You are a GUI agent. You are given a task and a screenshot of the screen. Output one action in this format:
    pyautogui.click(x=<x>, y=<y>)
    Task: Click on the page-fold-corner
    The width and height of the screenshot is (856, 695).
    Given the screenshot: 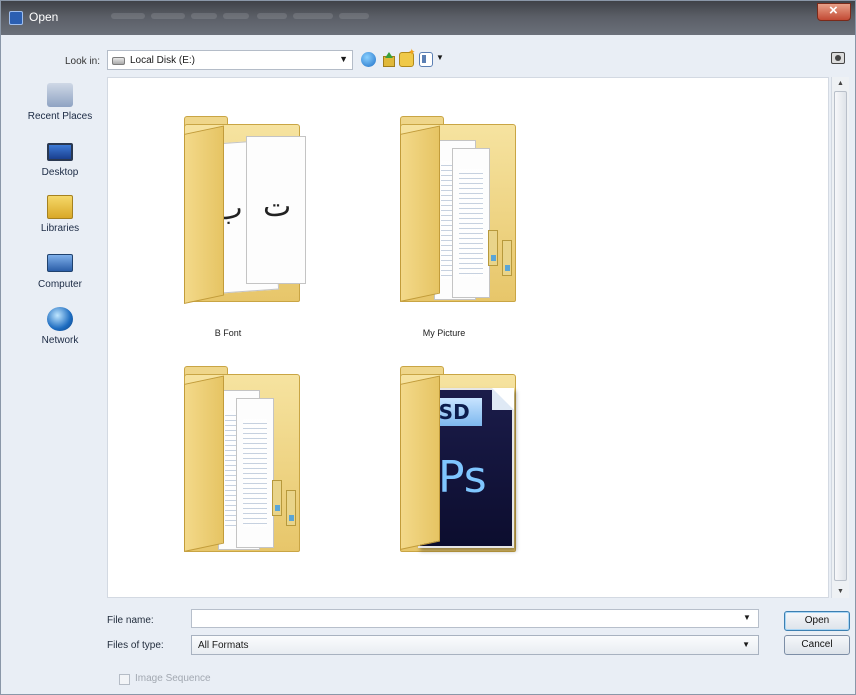 What is the action you would take?
    pyautogui.click(x=503, y=399)
    